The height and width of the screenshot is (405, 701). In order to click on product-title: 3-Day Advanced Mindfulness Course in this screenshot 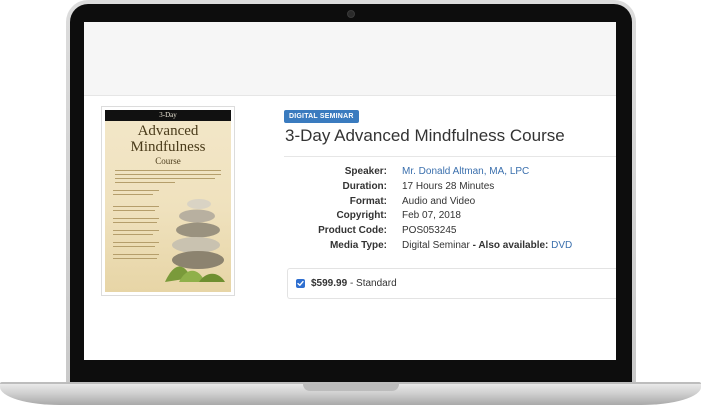, I will do `click(425, 135)`.